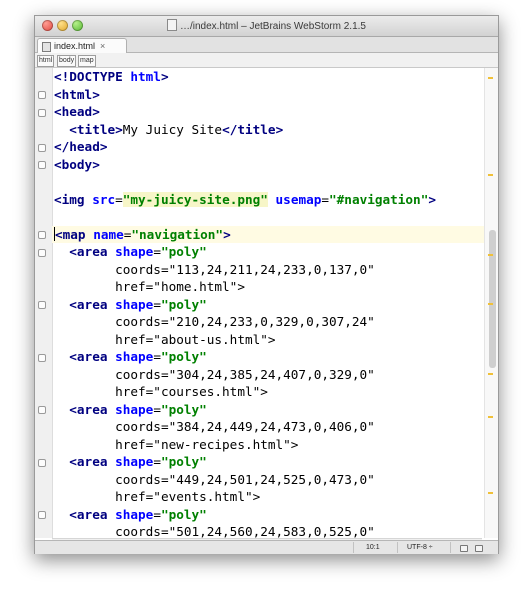 The image size is (530, 598). I want to click on code-line: coords="210,24,233,0,329,0,307,24", so click(268, 322).